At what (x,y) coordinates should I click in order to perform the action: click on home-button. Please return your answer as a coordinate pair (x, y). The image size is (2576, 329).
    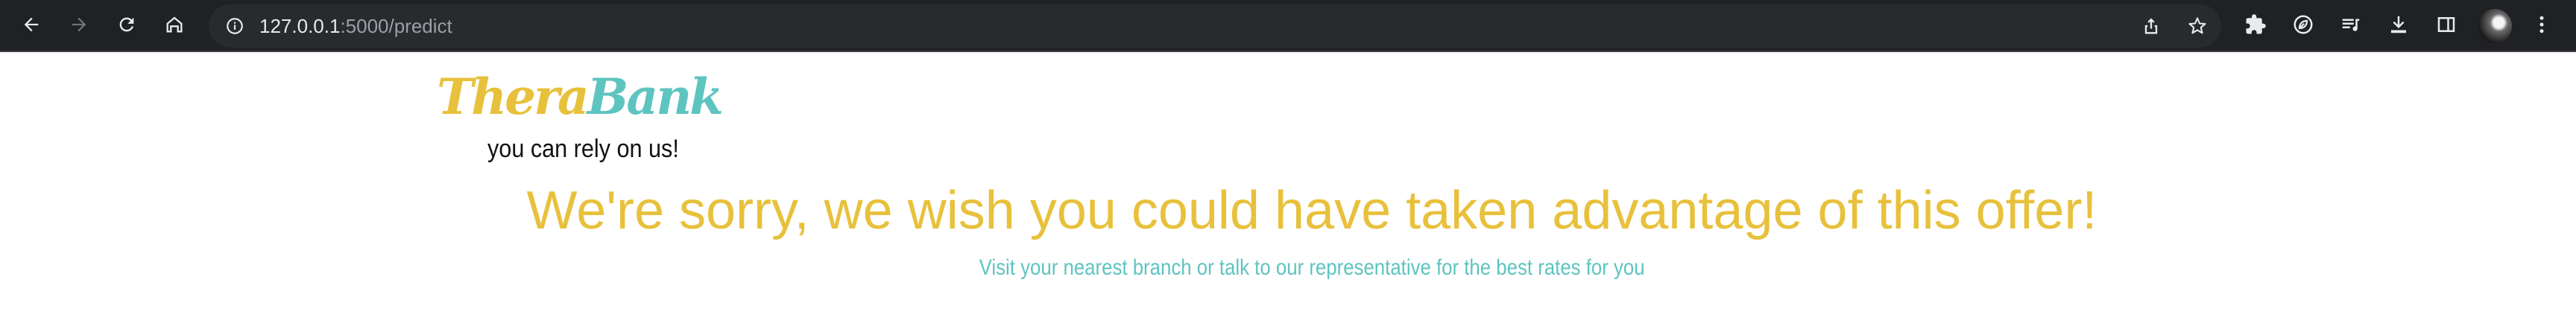
    Looking at the image, I should click on (174, 26).